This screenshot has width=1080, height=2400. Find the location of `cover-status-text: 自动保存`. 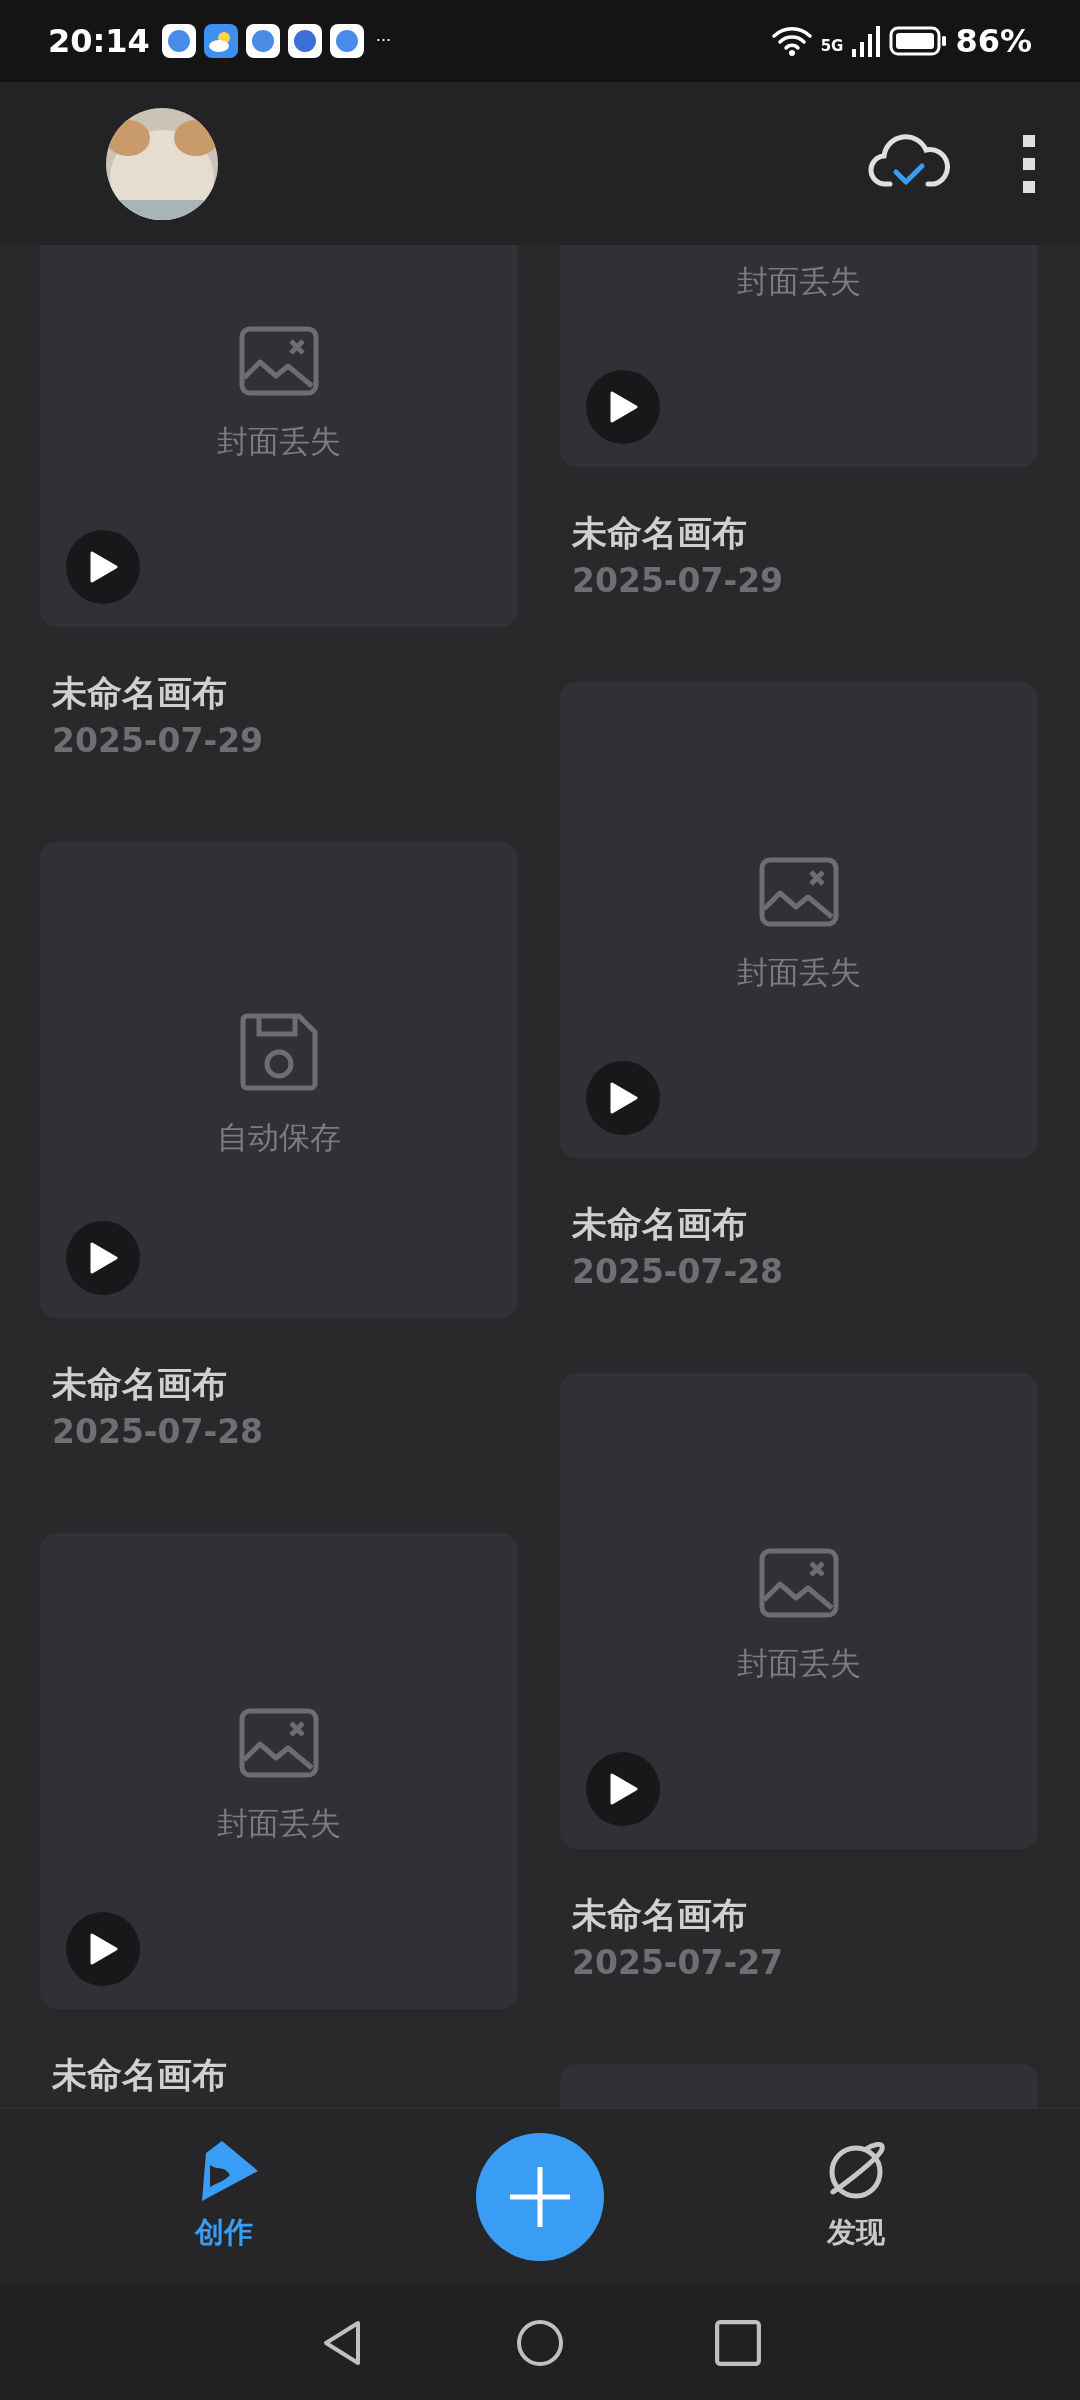

cover-status-text: 自动保存 is located at coordinates (279, 1137).